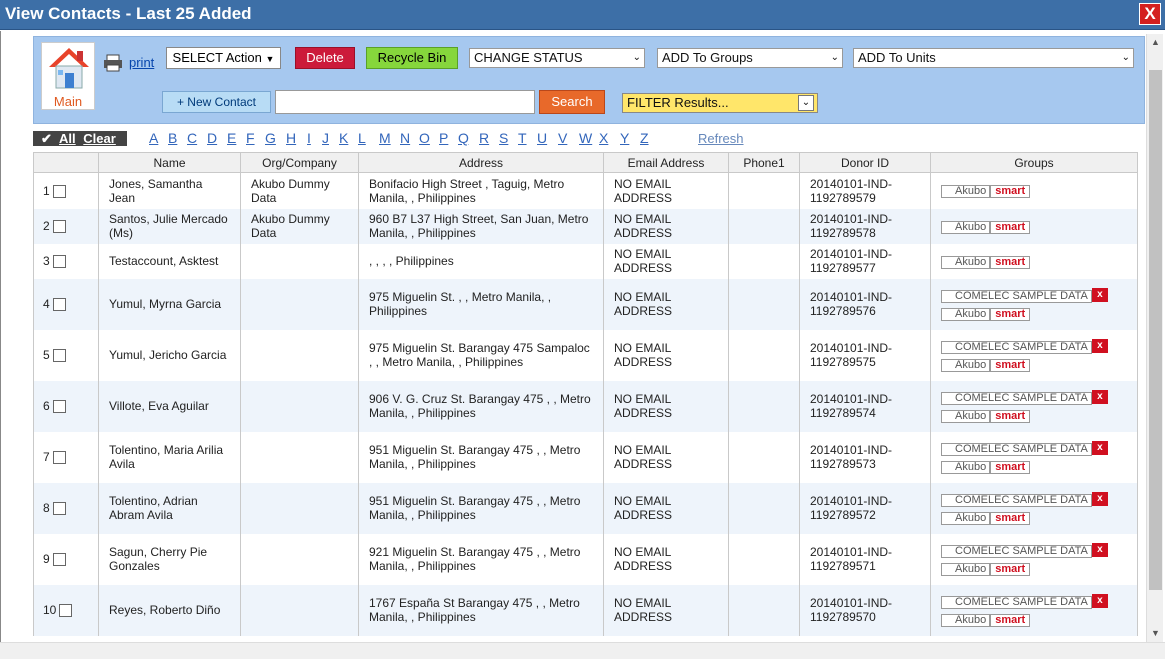  Describe the element at coordinates (172, 138) in the screenshot. I see `letter-filter-b: B` at that location.